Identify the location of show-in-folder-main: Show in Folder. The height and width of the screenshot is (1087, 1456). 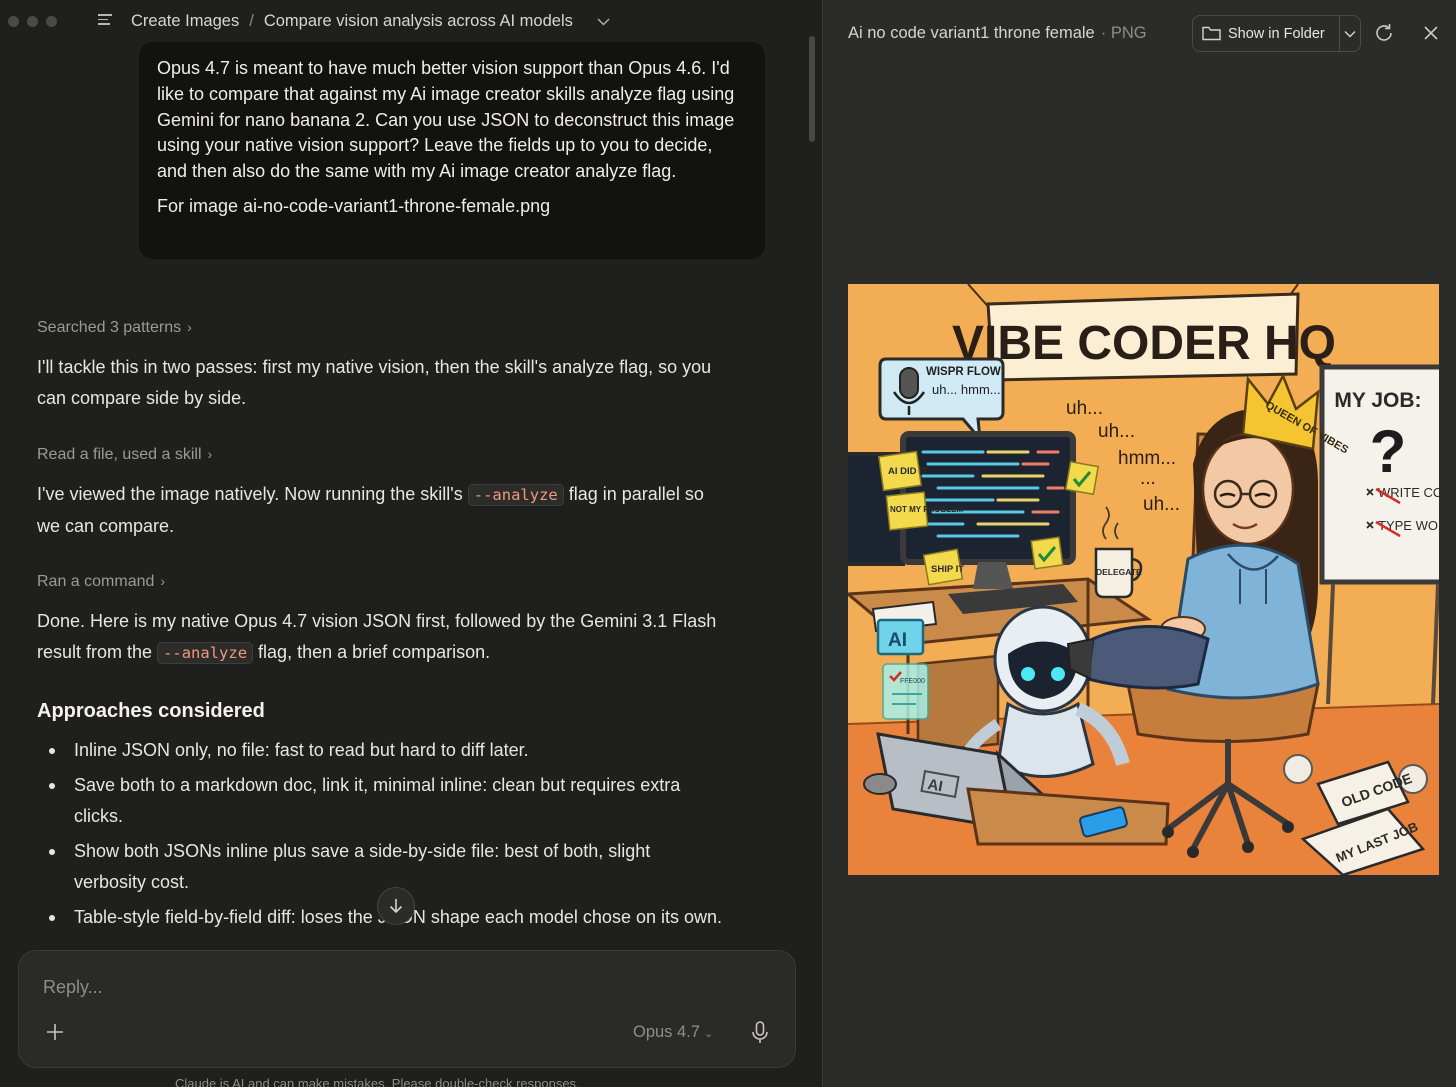
(1266, 34).